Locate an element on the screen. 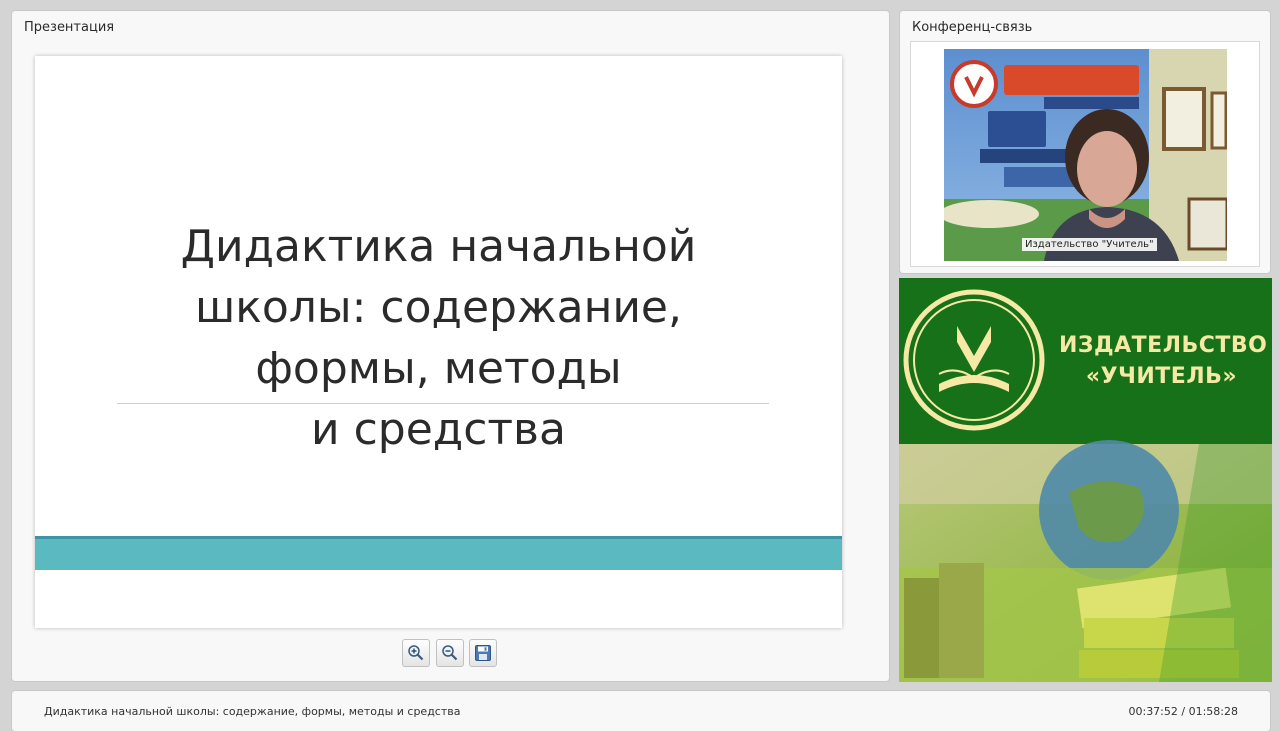 The width and height of the screenshot is (1280, 731). zoom-in-icon is located at coordinates (416, 653).